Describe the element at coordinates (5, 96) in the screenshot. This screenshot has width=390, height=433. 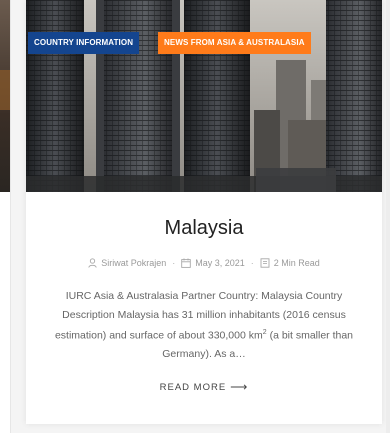
I see `previous-card-image` at that location.